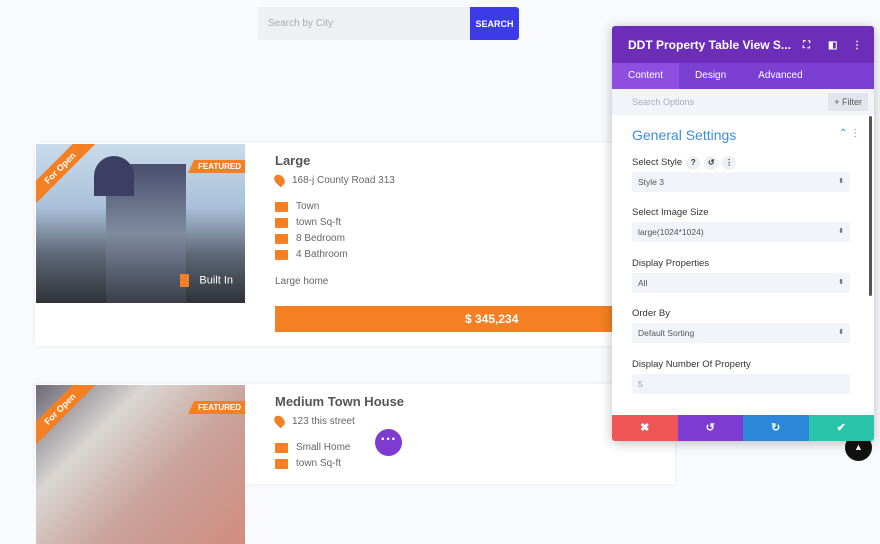 This screenshot has width=880, height=544. I want to click on panel-header: DDT Property Table View S... ⛶ ◧ ⋮, so click(743, 44).